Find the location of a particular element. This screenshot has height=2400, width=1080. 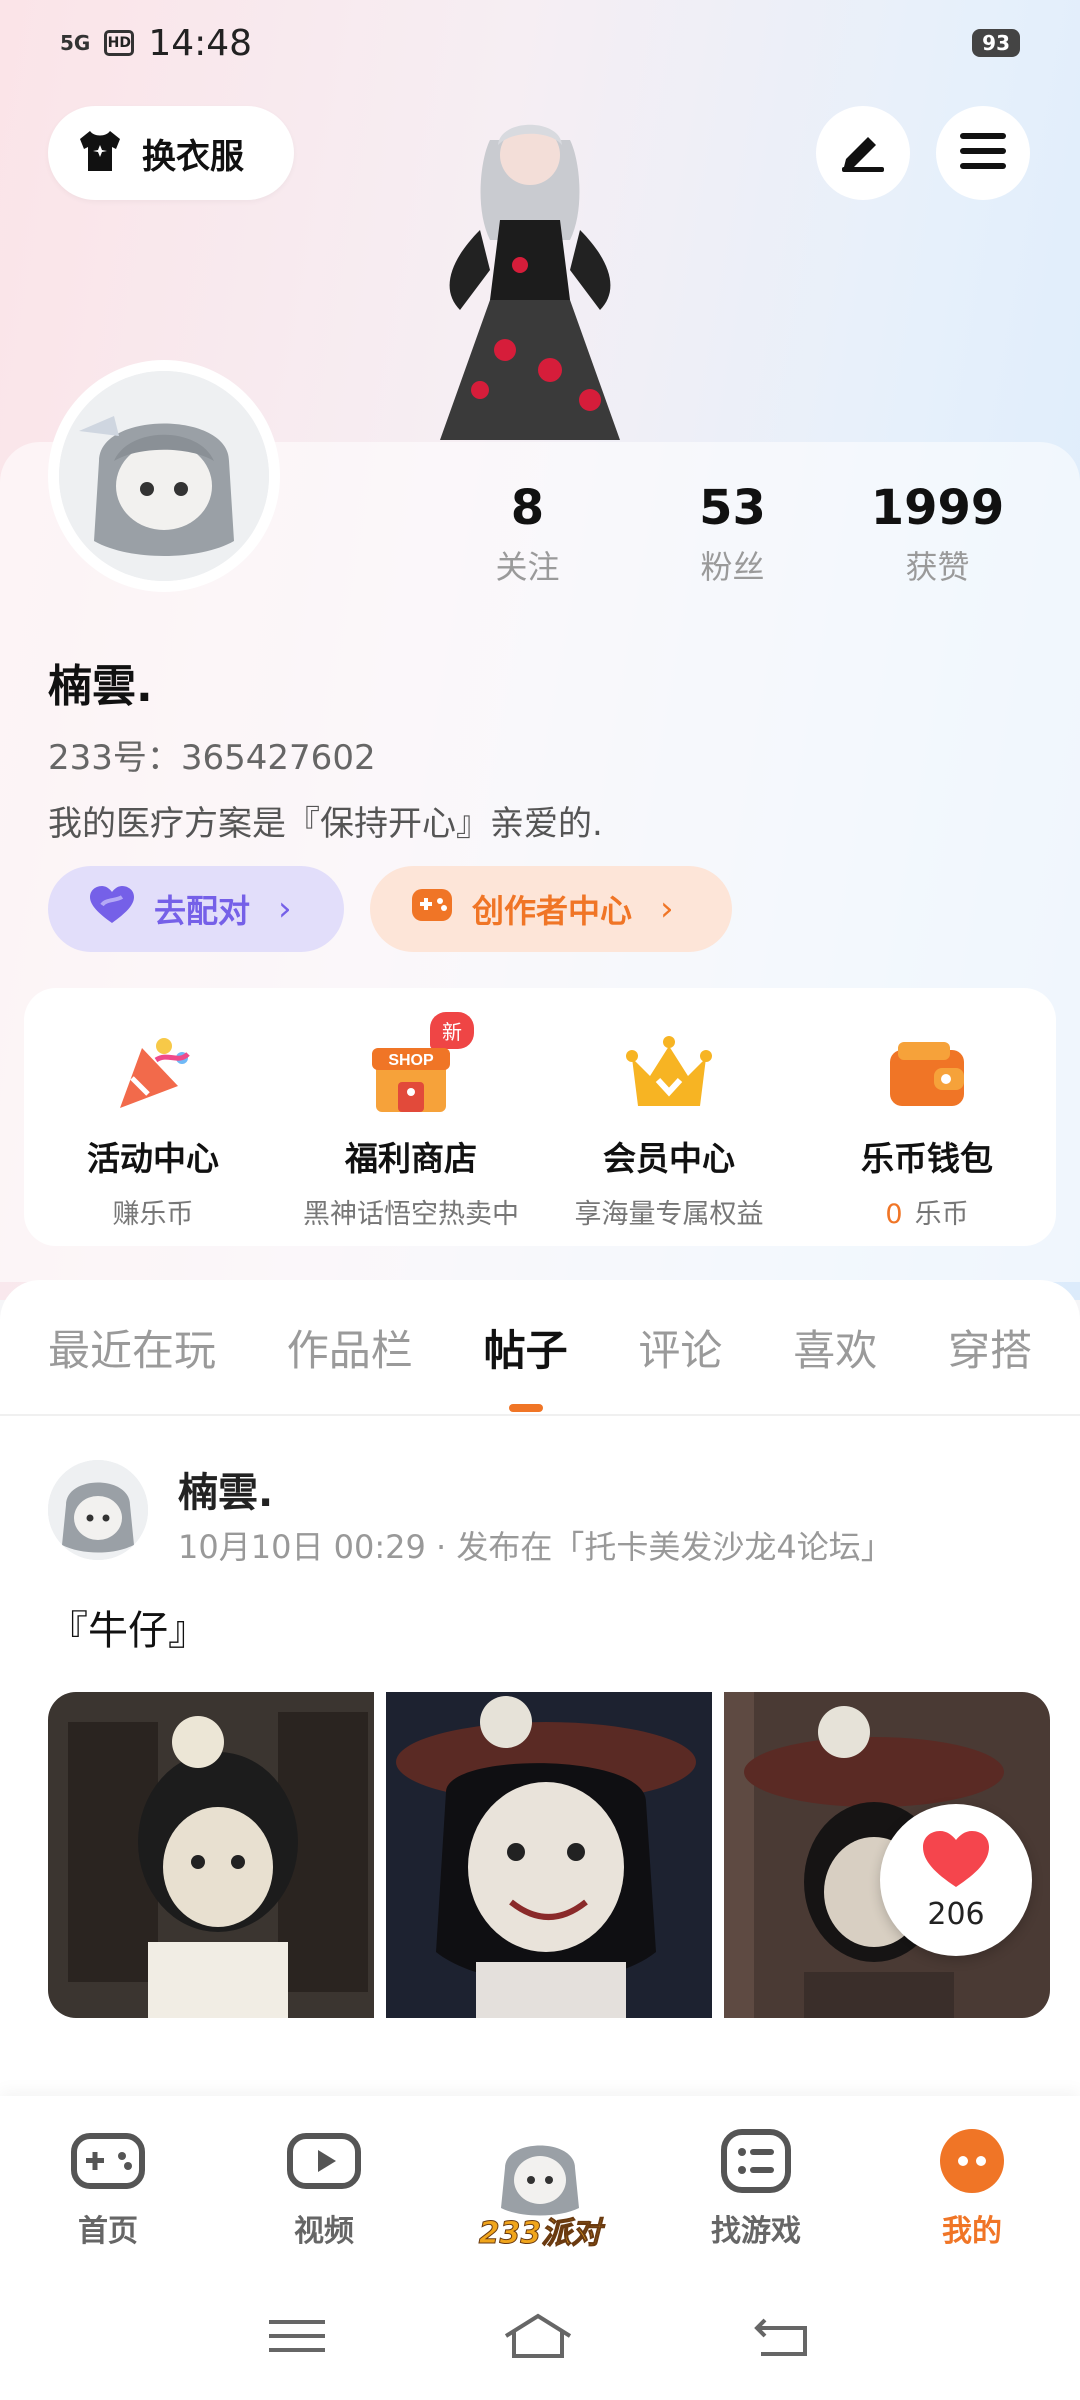

like-float-button: 206 is located at coordinates (956, 1880).